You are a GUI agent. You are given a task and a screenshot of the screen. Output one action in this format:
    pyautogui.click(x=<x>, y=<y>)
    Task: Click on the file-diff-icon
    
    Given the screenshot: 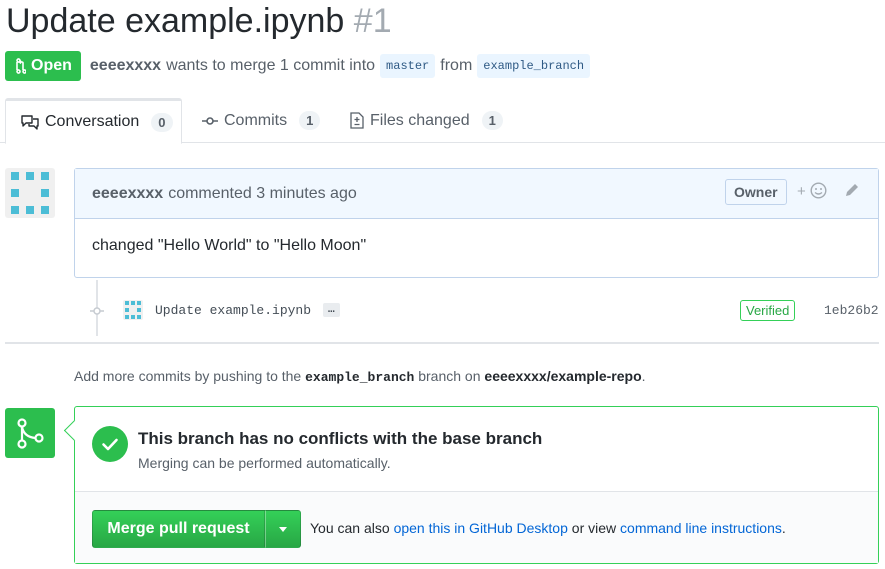 What is the action you would take?
    pyautogui.click(x=357, y=120)
    